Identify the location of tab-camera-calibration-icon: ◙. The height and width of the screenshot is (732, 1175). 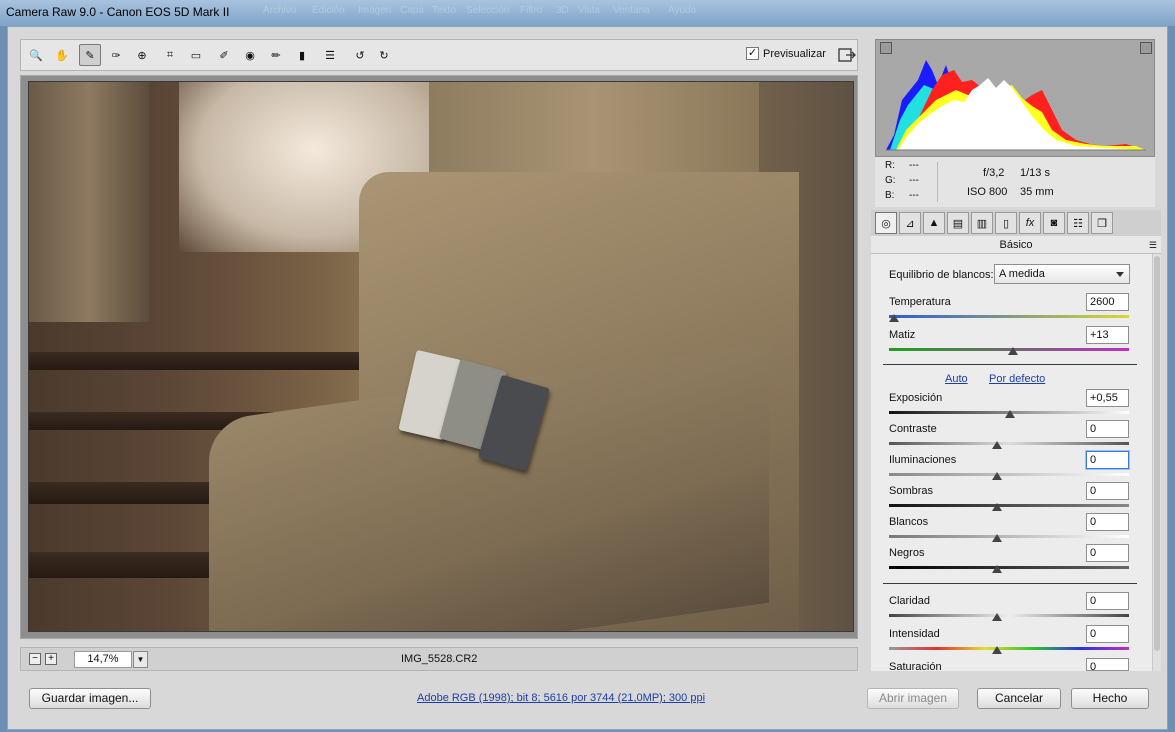
(1054, 223).